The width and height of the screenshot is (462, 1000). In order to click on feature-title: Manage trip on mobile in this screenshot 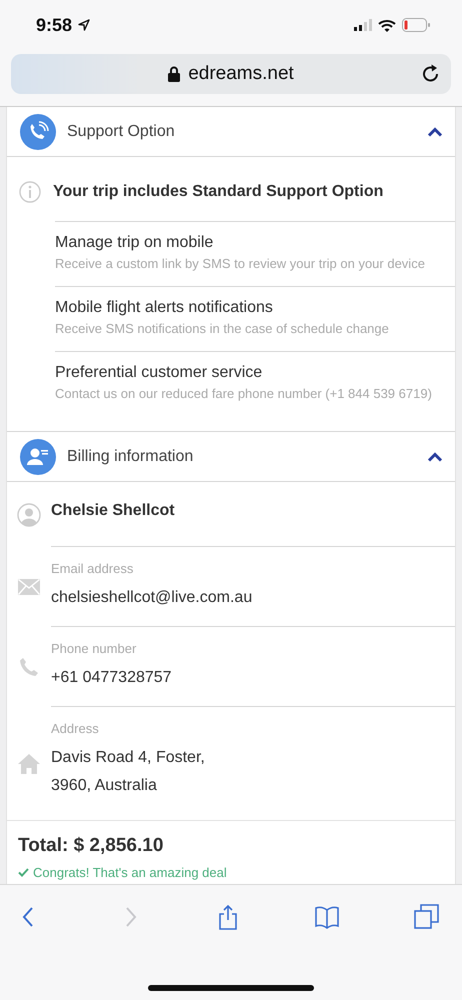, I will do `click(134, 243)`.